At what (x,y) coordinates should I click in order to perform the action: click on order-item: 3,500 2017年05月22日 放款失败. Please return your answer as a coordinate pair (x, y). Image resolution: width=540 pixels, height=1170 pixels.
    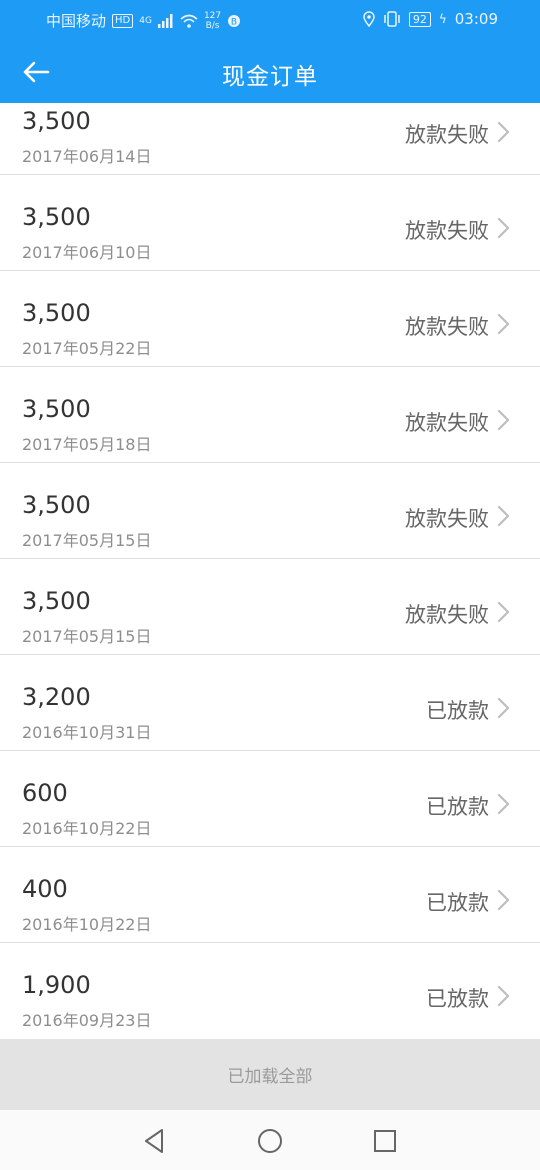
    Looking at the image, I should click on (270, 319).